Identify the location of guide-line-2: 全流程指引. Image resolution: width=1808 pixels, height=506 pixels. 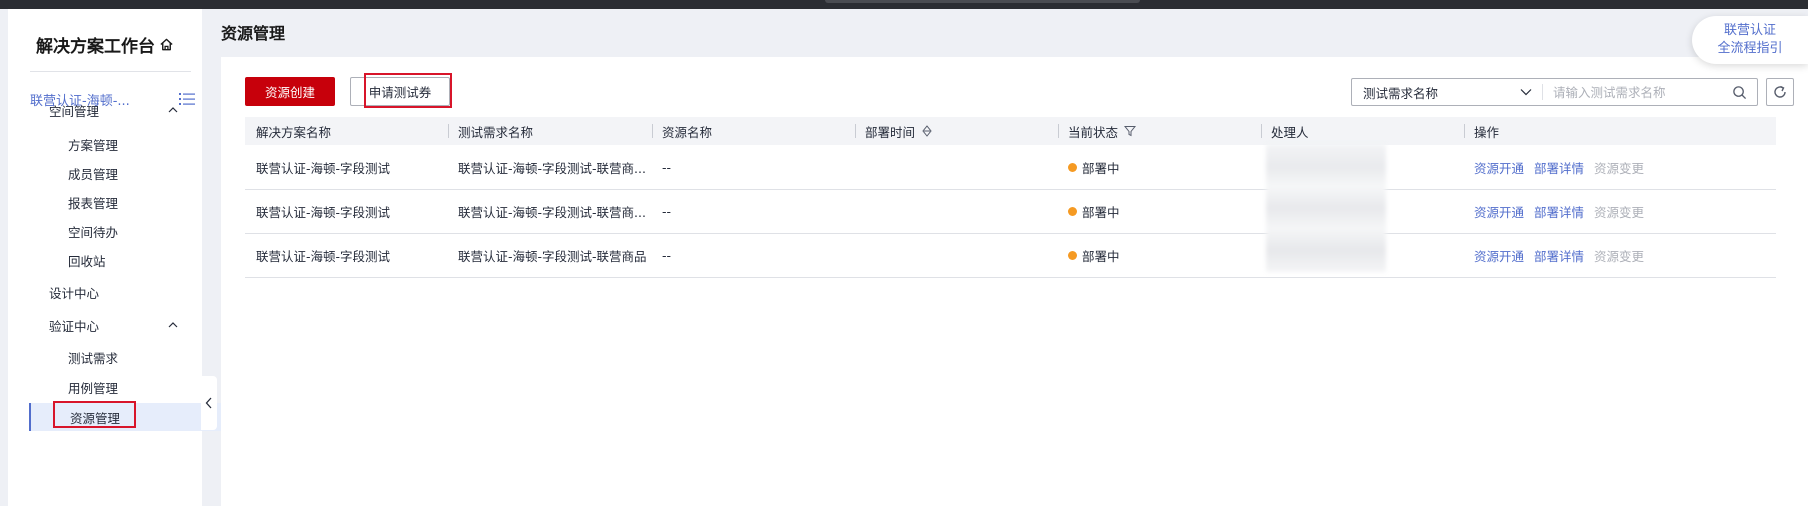
(1750, 48).